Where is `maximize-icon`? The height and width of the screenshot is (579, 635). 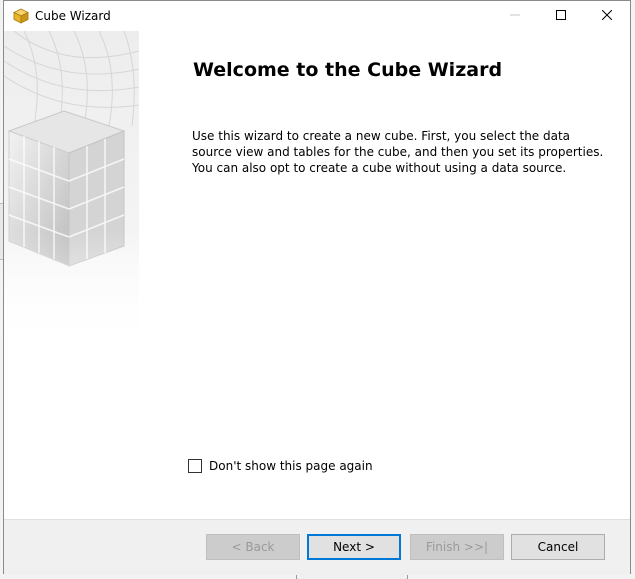 maximize-icon is located at coordinates (561, 16).